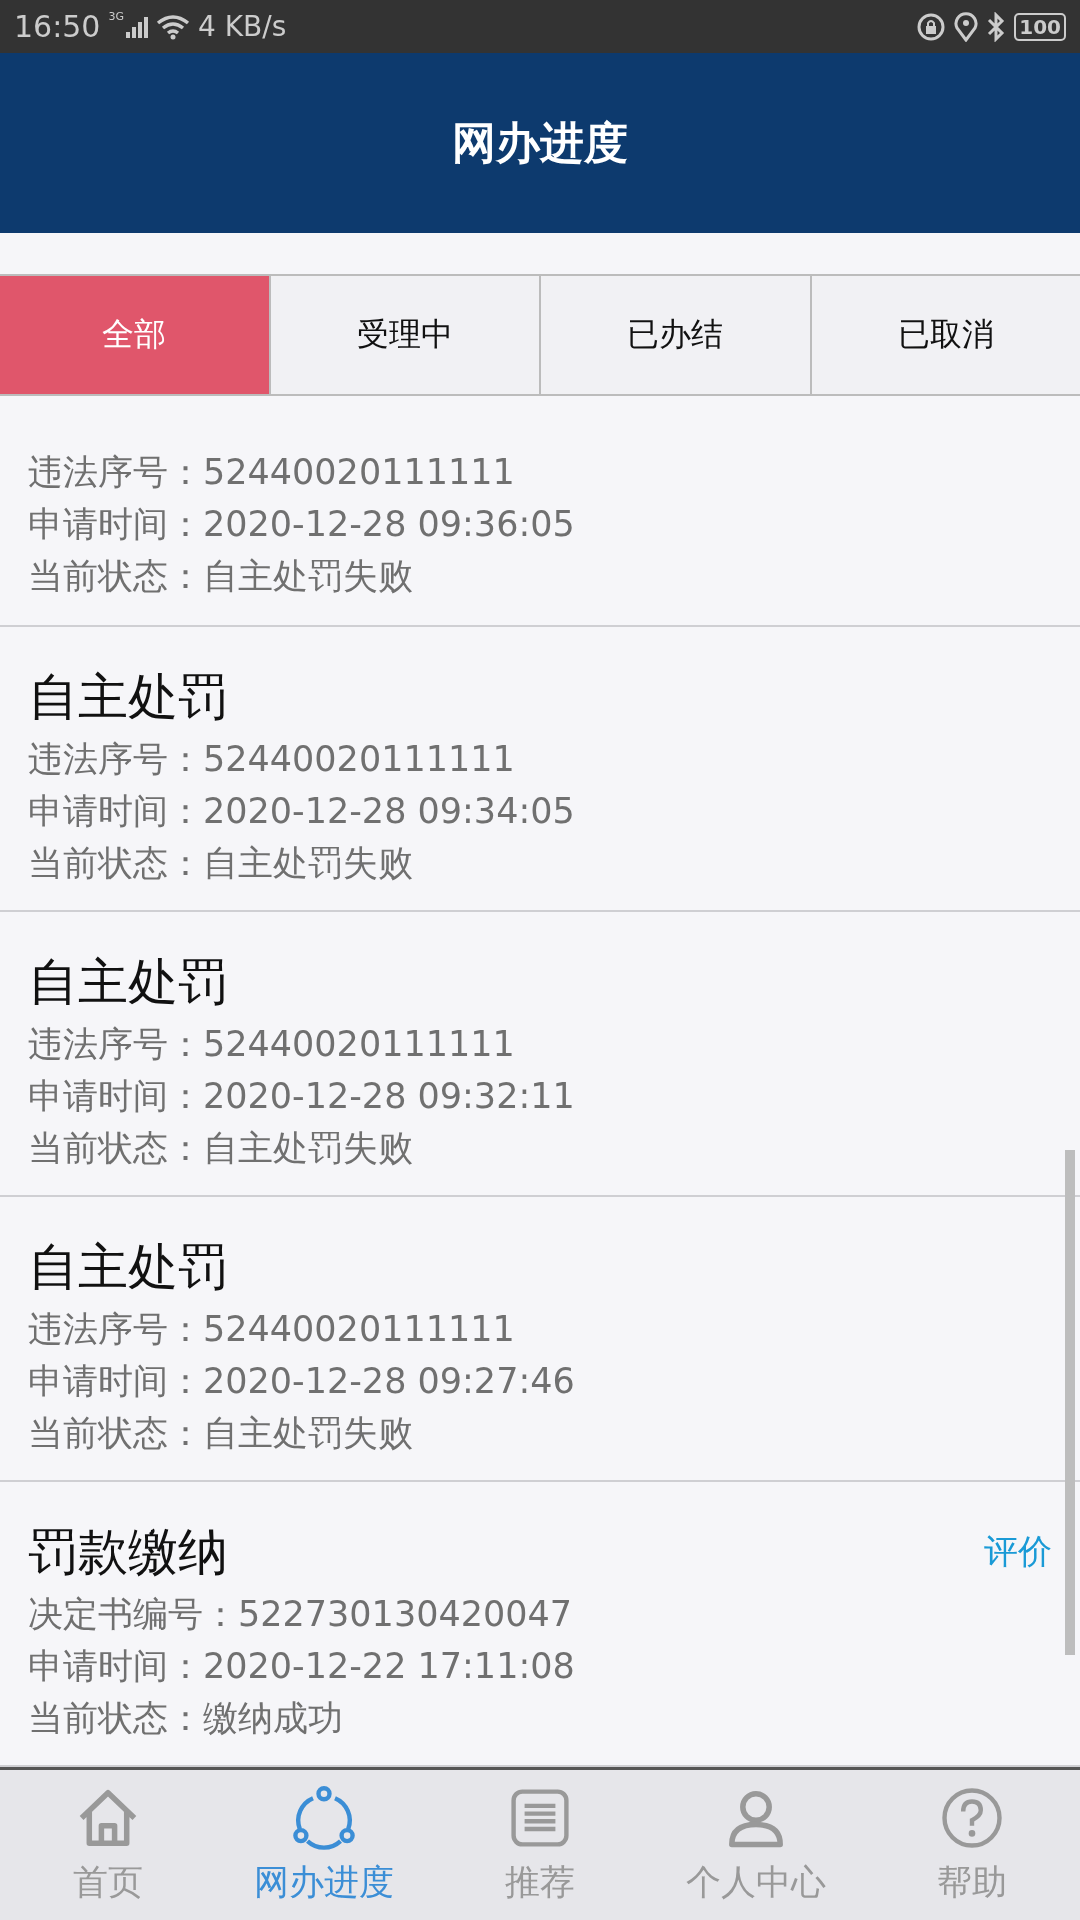 The height and width of the screenshot is (1920, 1080). I want to click on signal-icon, so click(137, 26).